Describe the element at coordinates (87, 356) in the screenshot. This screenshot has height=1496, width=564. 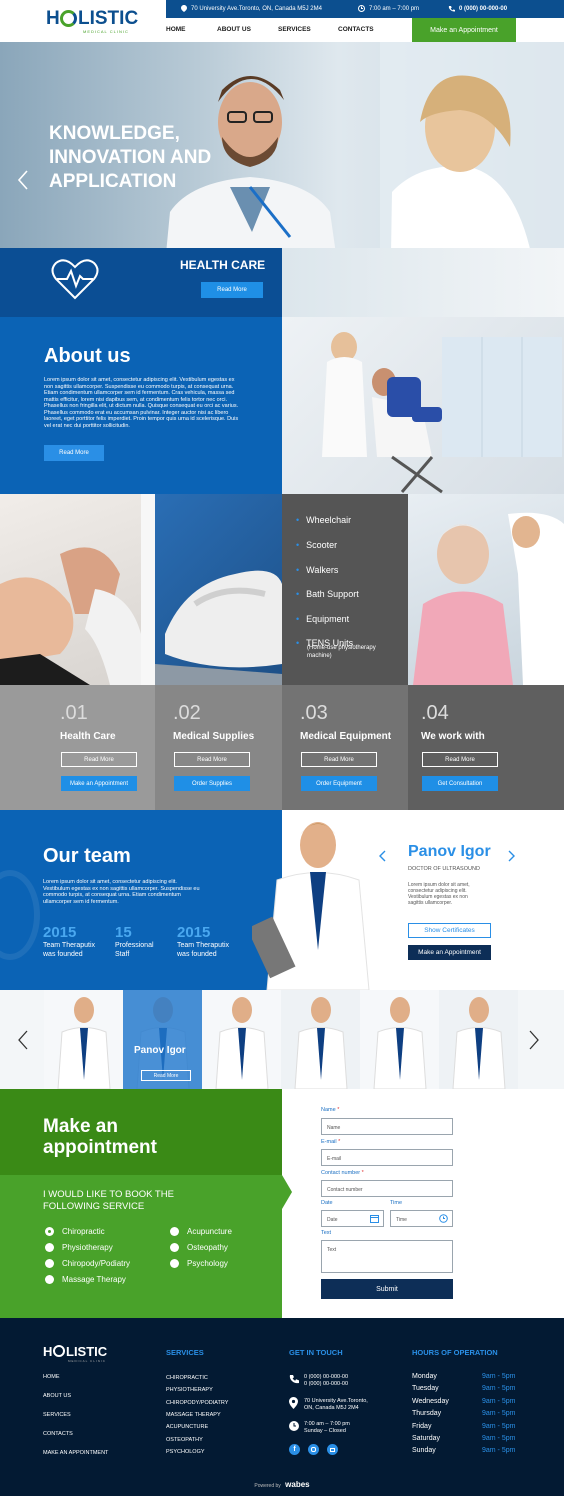
I see `about-title: About us` at that location.